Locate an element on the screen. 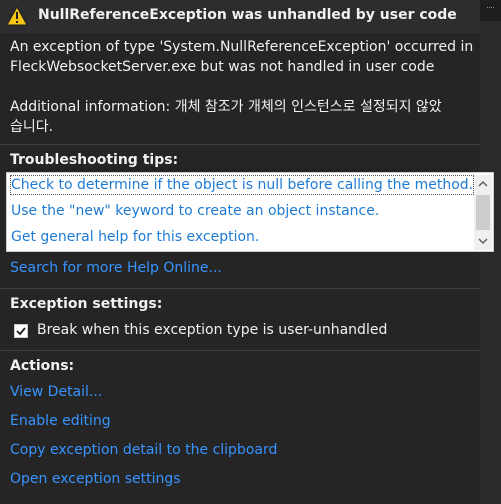 This screenshot has height=504, width=501. editor-scroll-strip is located at coordinates (490, 262).